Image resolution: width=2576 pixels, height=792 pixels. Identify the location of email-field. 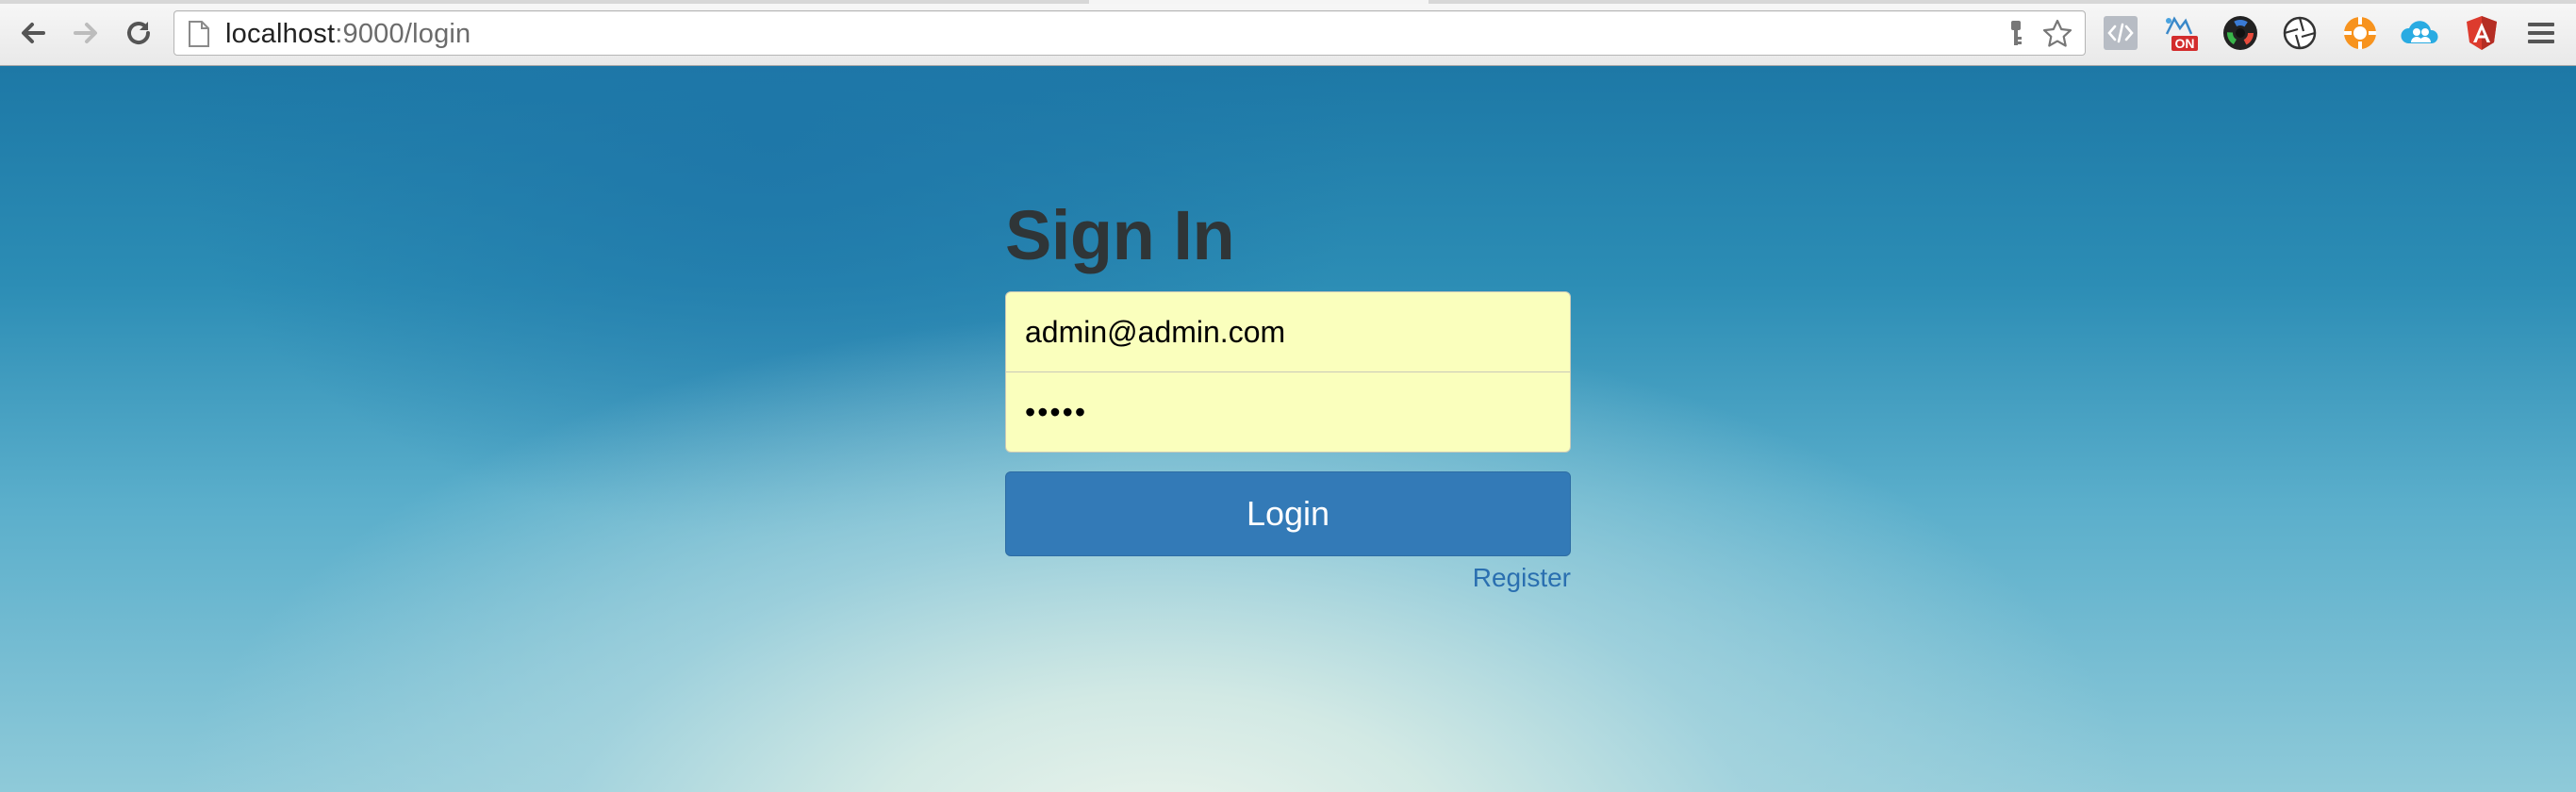
(1288, 331).